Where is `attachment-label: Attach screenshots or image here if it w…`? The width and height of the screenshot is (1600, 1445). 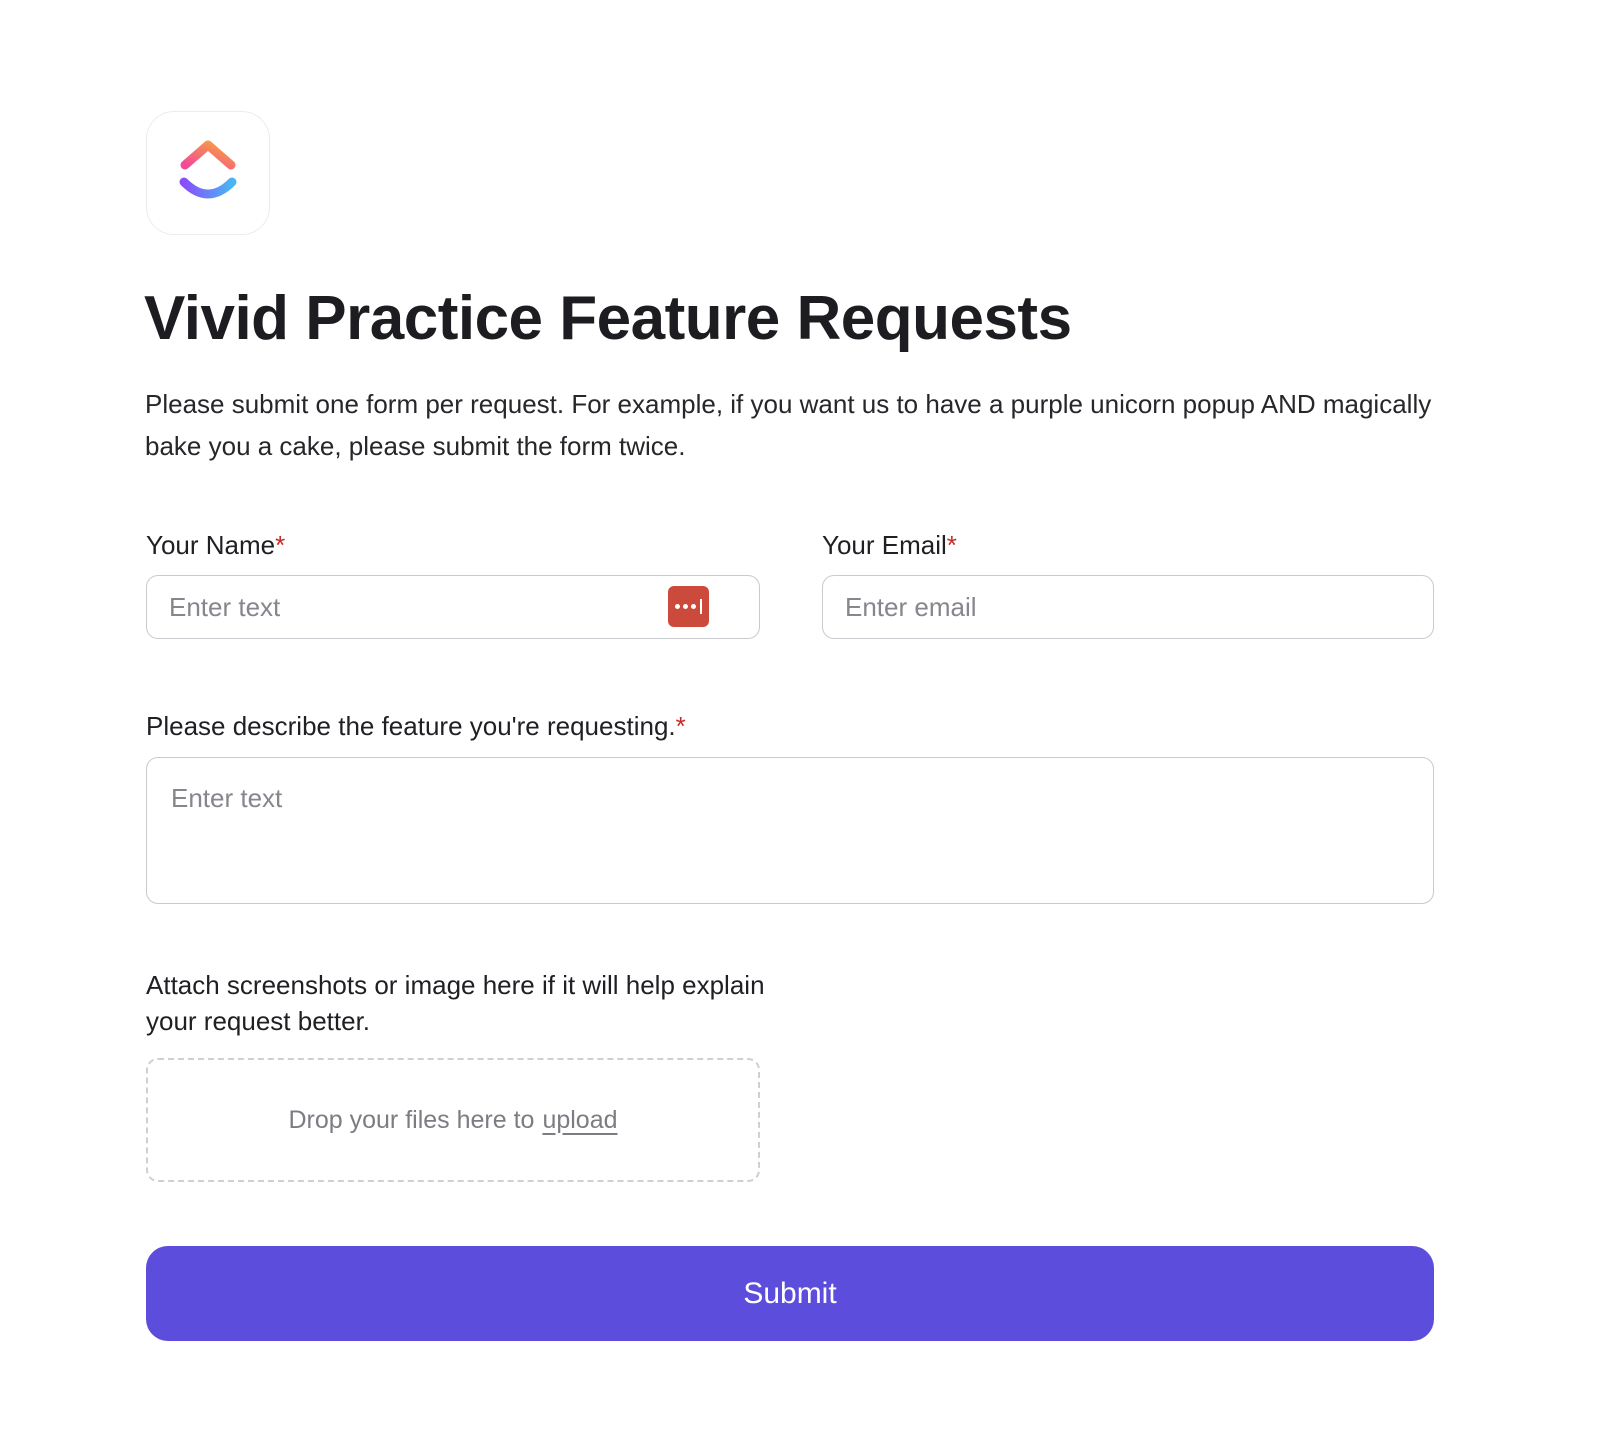 attachment-label: Attach screenshots or image here if it w… is located at coordinates (455, 1003).